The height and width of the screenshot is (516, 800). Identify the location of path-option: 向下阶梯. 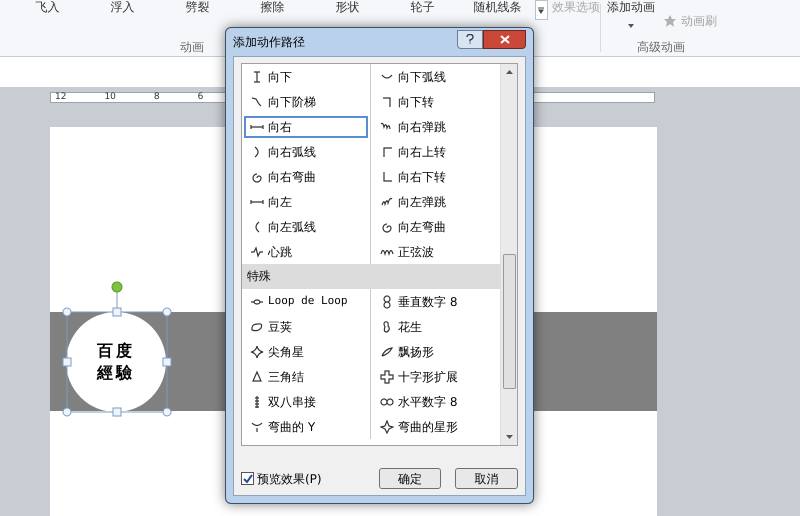
(306, 101).